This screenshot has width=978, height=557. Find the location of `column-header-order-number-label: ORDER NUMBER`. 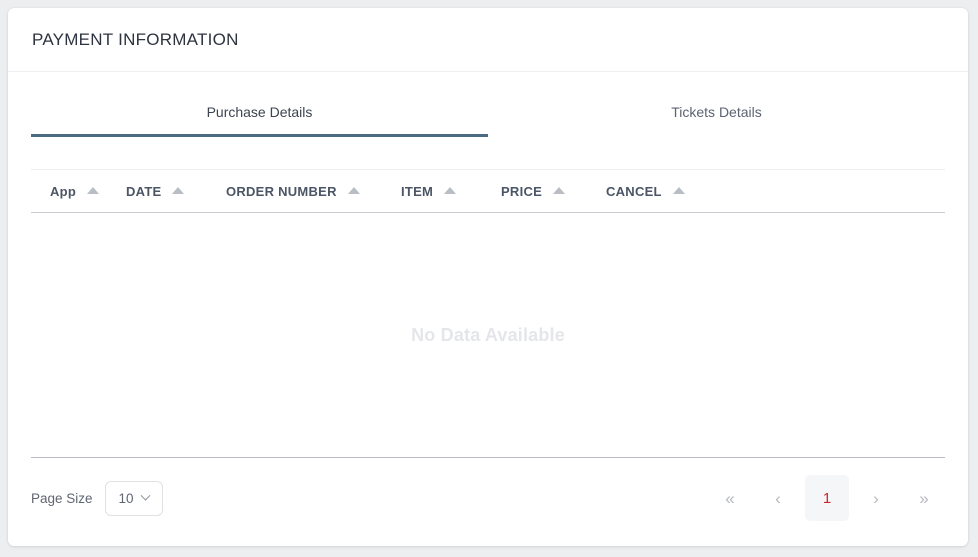

column-header-order-number-label: ORDER NUMBER is located at coordinates (281, 191).